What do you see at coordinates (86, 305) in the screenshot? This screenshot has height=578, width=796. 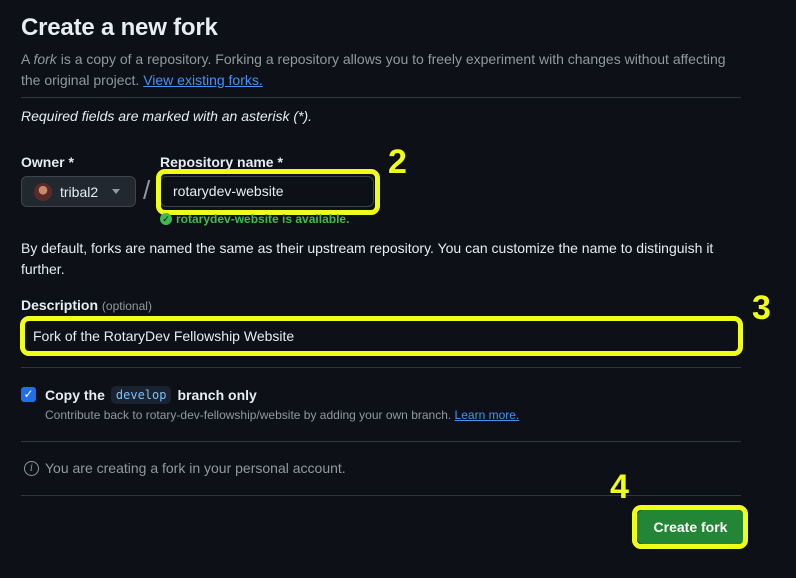 I see `description-label: Description (optional)` at bounding box center [86, 305].